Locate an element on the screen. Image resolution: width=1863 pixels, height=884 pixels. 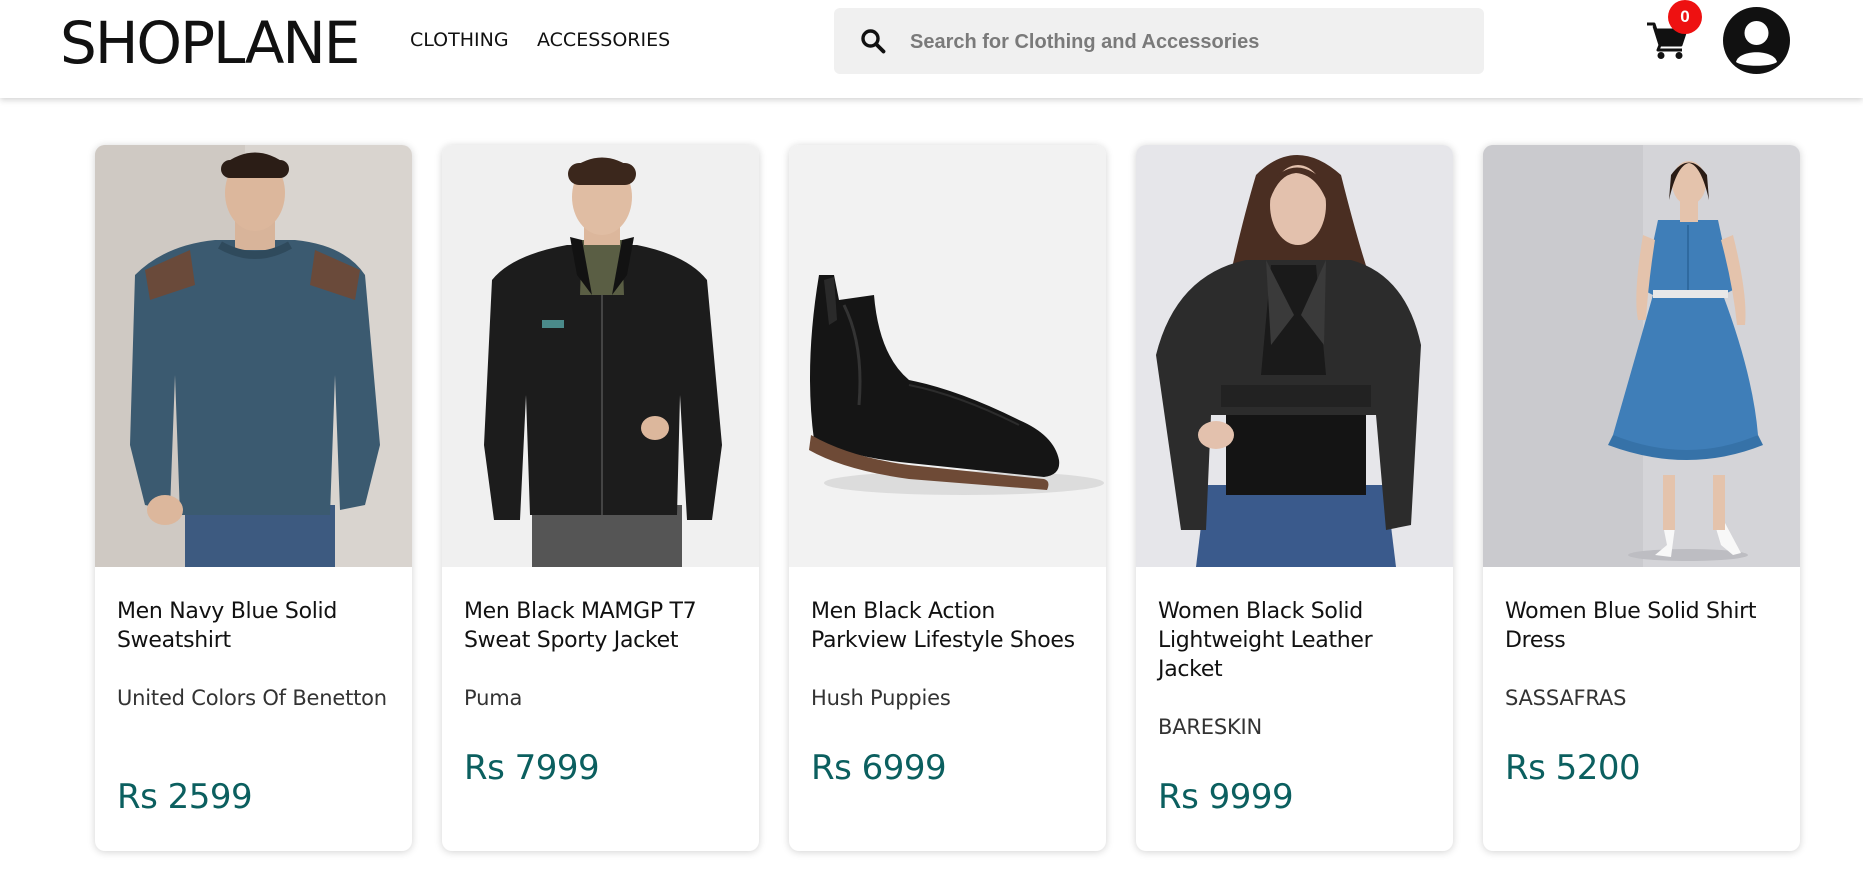
product-name: Men Black MAMGP T7 Sweat Sporty Jacket is located at coordinates (580, 626).